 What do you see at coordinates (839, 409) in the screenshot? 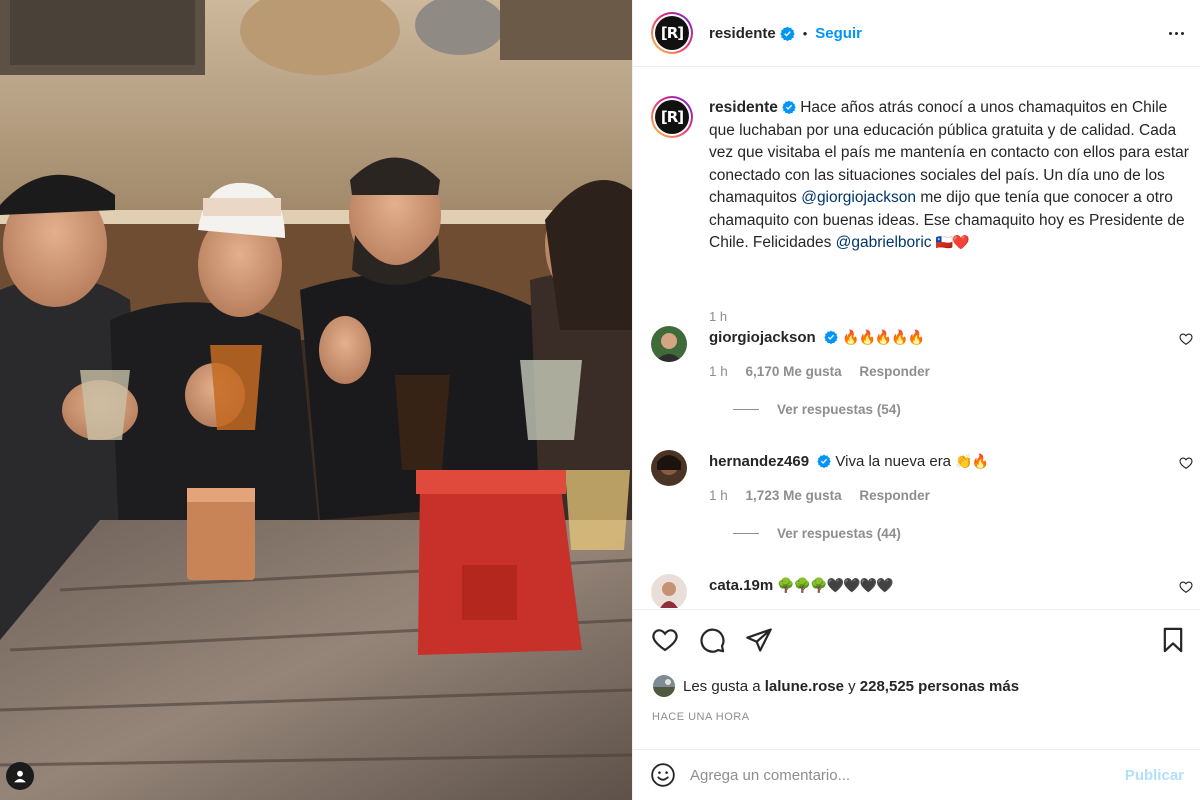
I see `view-replies-label: Ver respuestas (54)` at bounding box center [839, 409].